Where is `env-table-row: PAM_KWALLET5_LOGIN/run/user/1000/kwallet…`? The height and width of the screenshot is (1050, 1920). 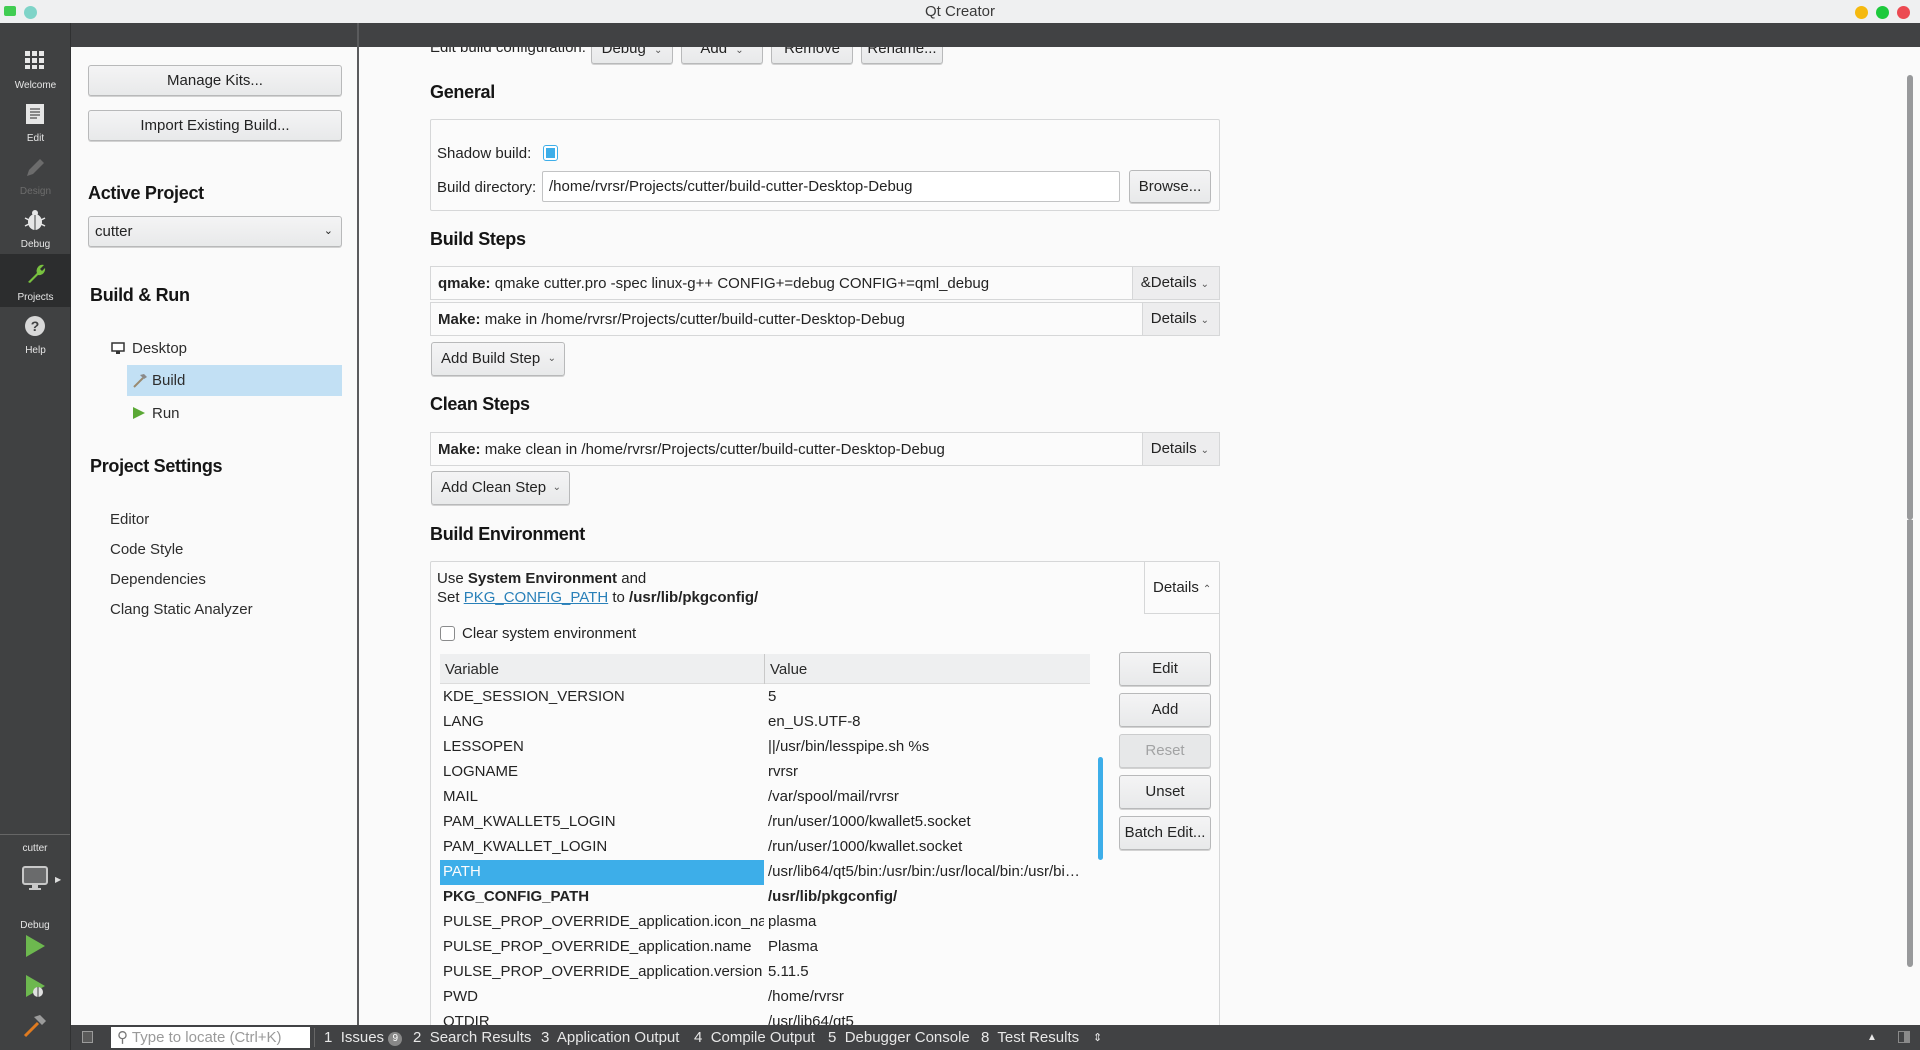 env-table-row: PAM_KWALLET5_LOGIN/run/user/1000/kwallet… is located at coordinates (765, 822).